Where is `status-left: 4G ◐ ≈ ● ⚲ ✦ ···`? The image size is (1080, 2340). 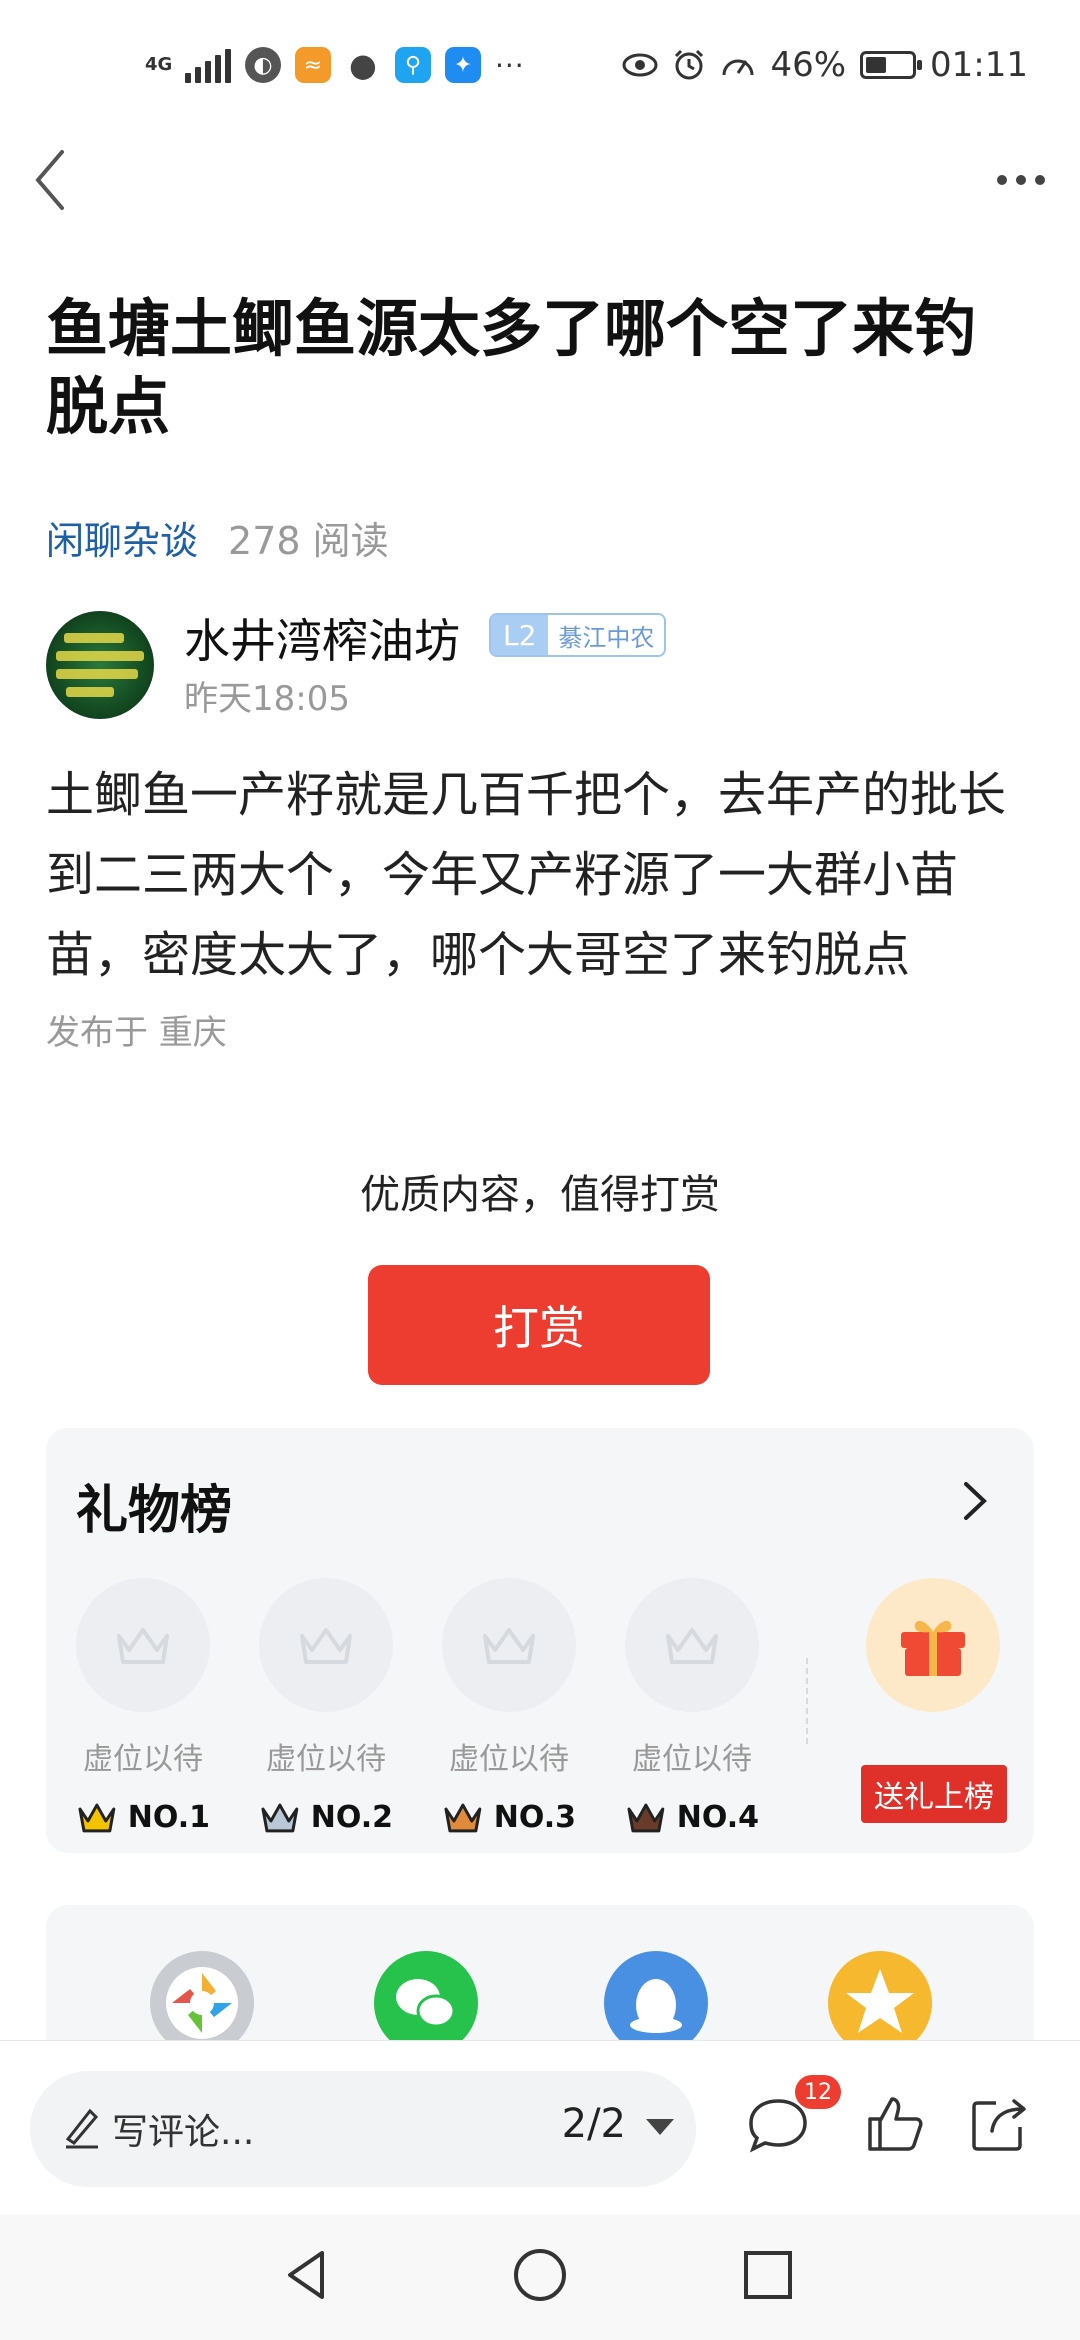 status-left: 4G ◐ ≈ ● ⚲ ✦ ··· is located at coordinates (335, 65).